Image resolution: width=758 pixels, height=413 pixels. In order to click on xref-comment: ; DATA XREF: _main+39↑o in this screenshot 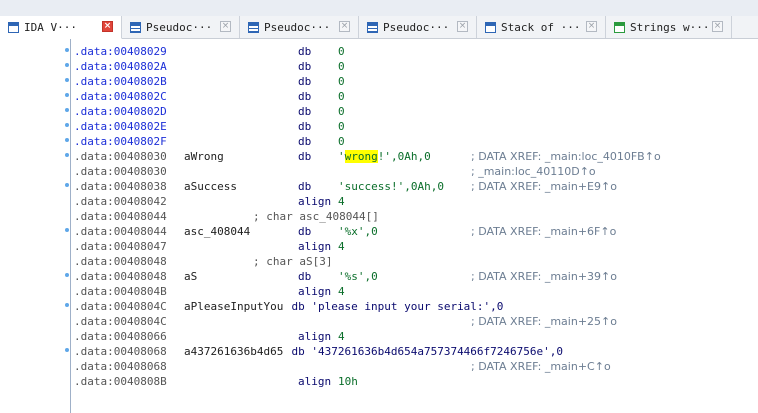, I will do `click(544, 276)`.